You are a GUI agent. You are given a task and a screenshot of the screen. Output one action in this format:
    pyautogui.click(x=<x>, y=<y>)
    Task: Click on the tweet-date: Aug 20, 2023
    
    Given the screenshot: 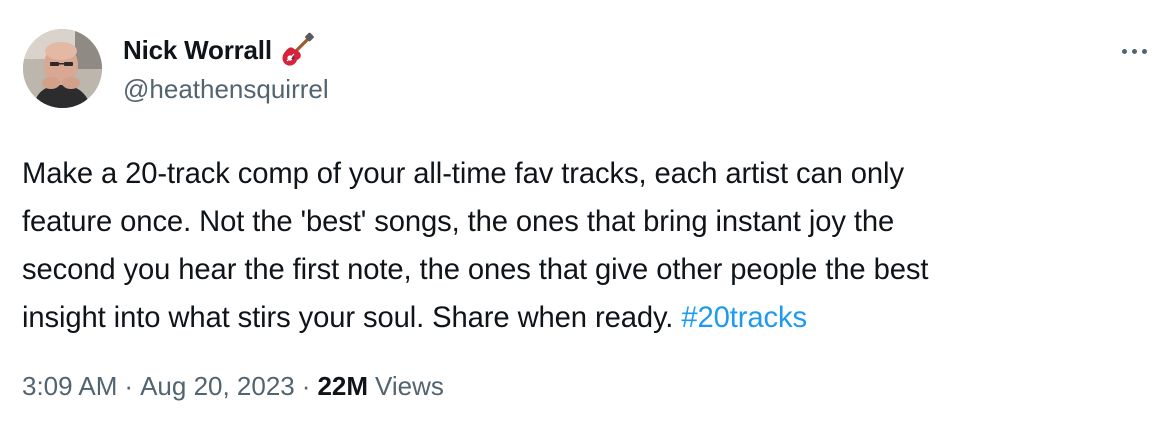 What is the action you would take?
    pyautogui.click(x=217, y=386)
    